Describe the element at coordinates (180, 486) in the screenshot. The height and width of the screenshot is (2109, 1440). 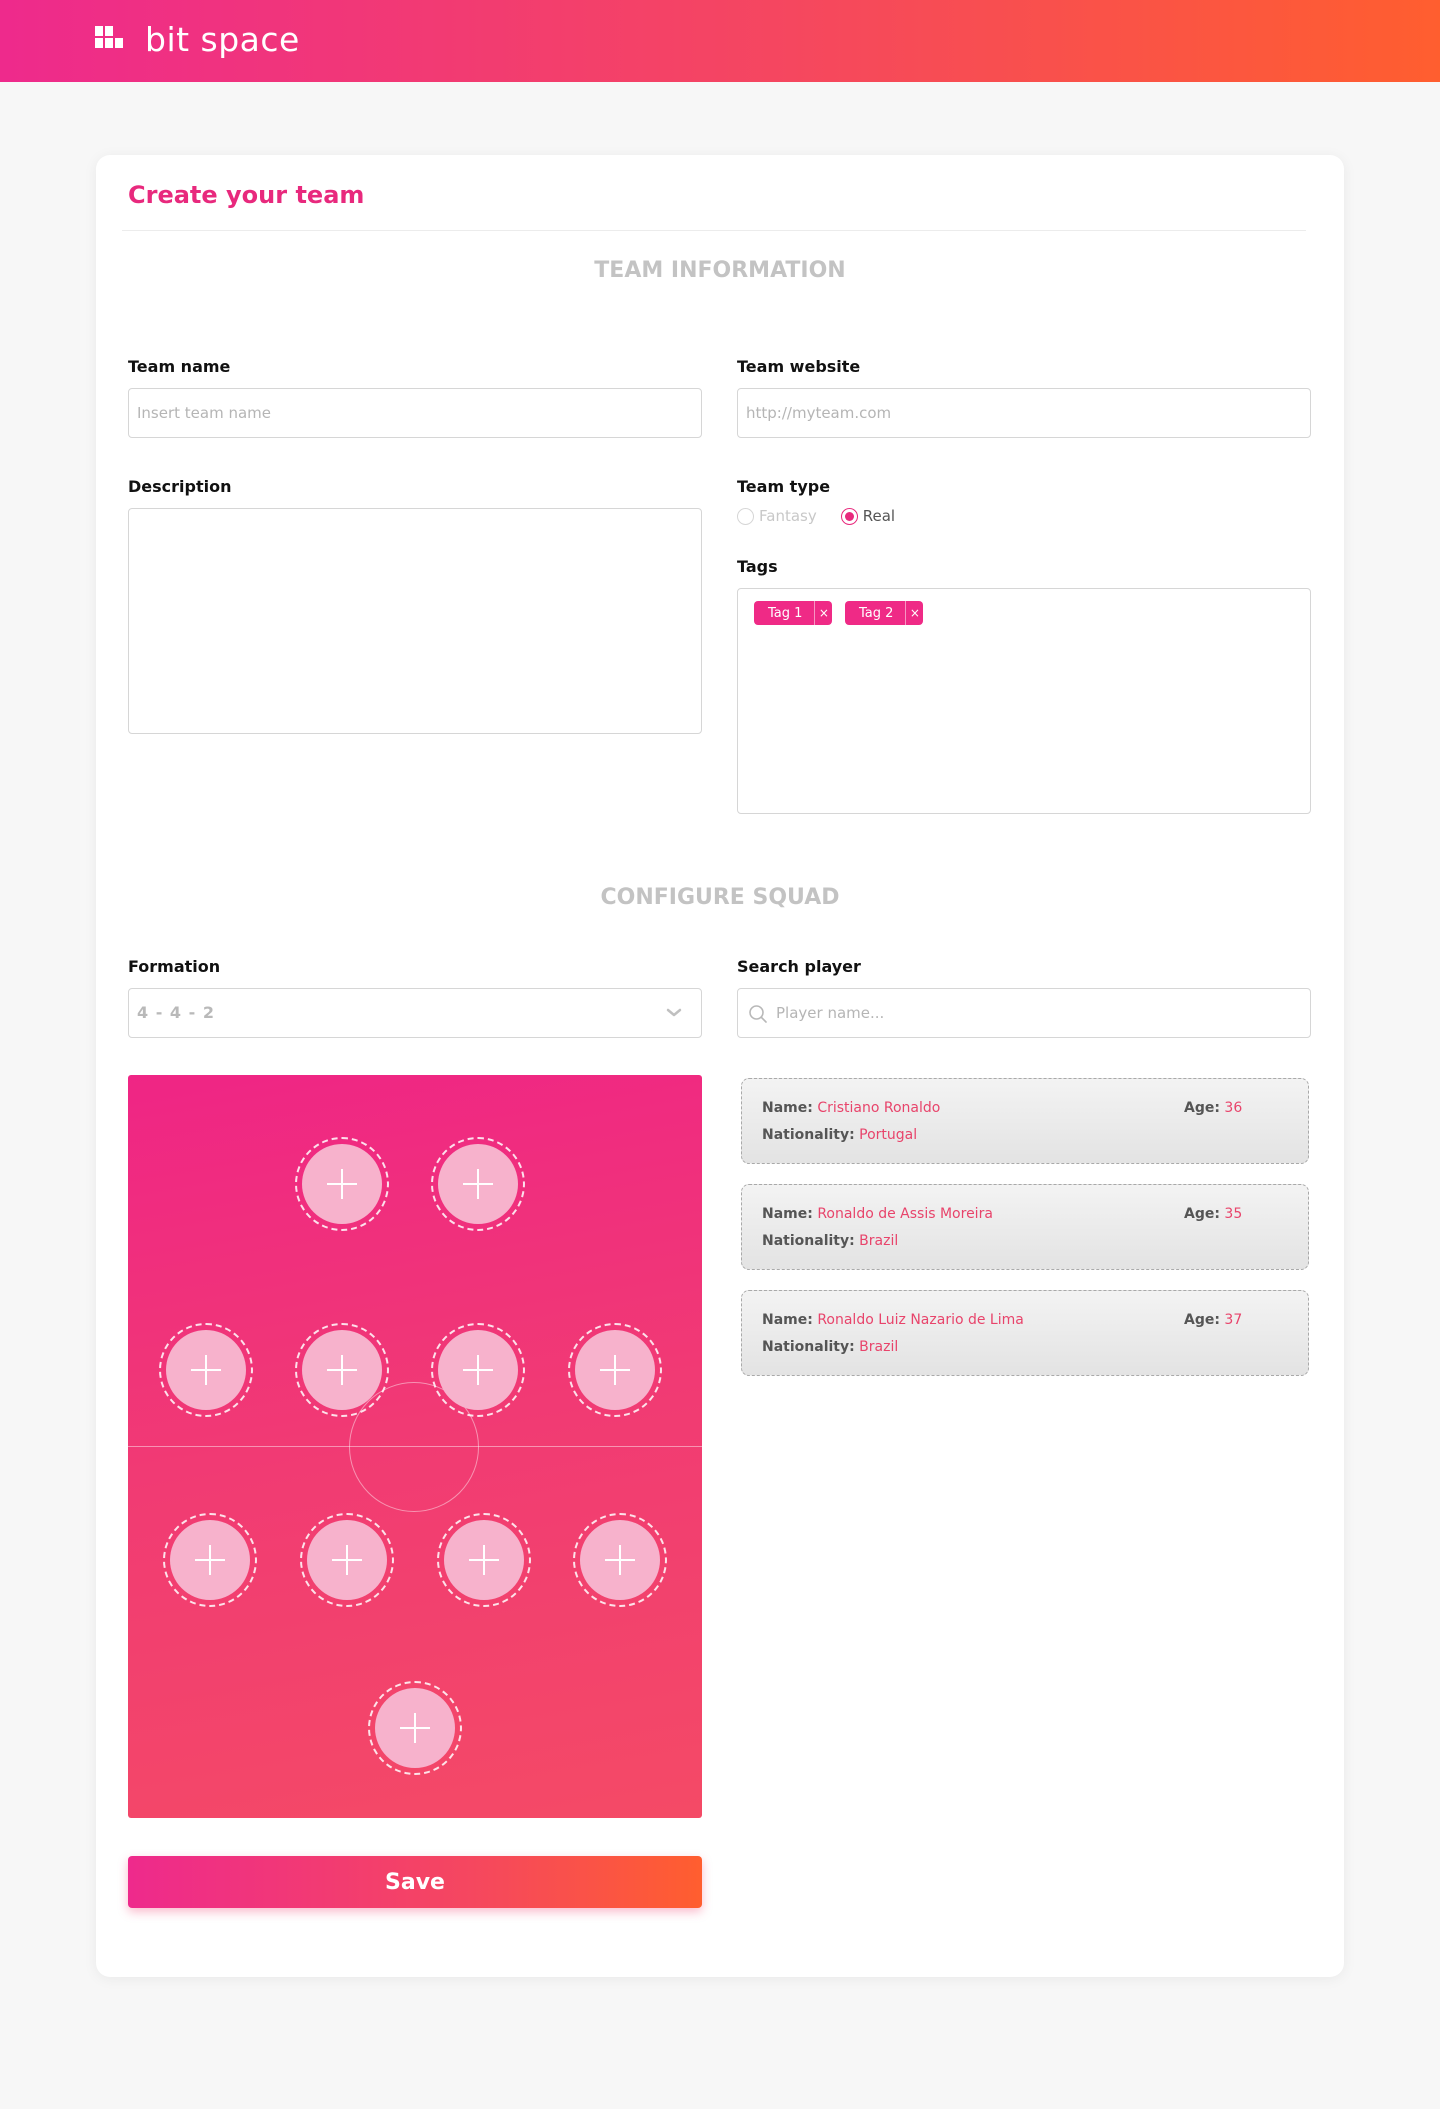
I see `description-label: Description` at that location.